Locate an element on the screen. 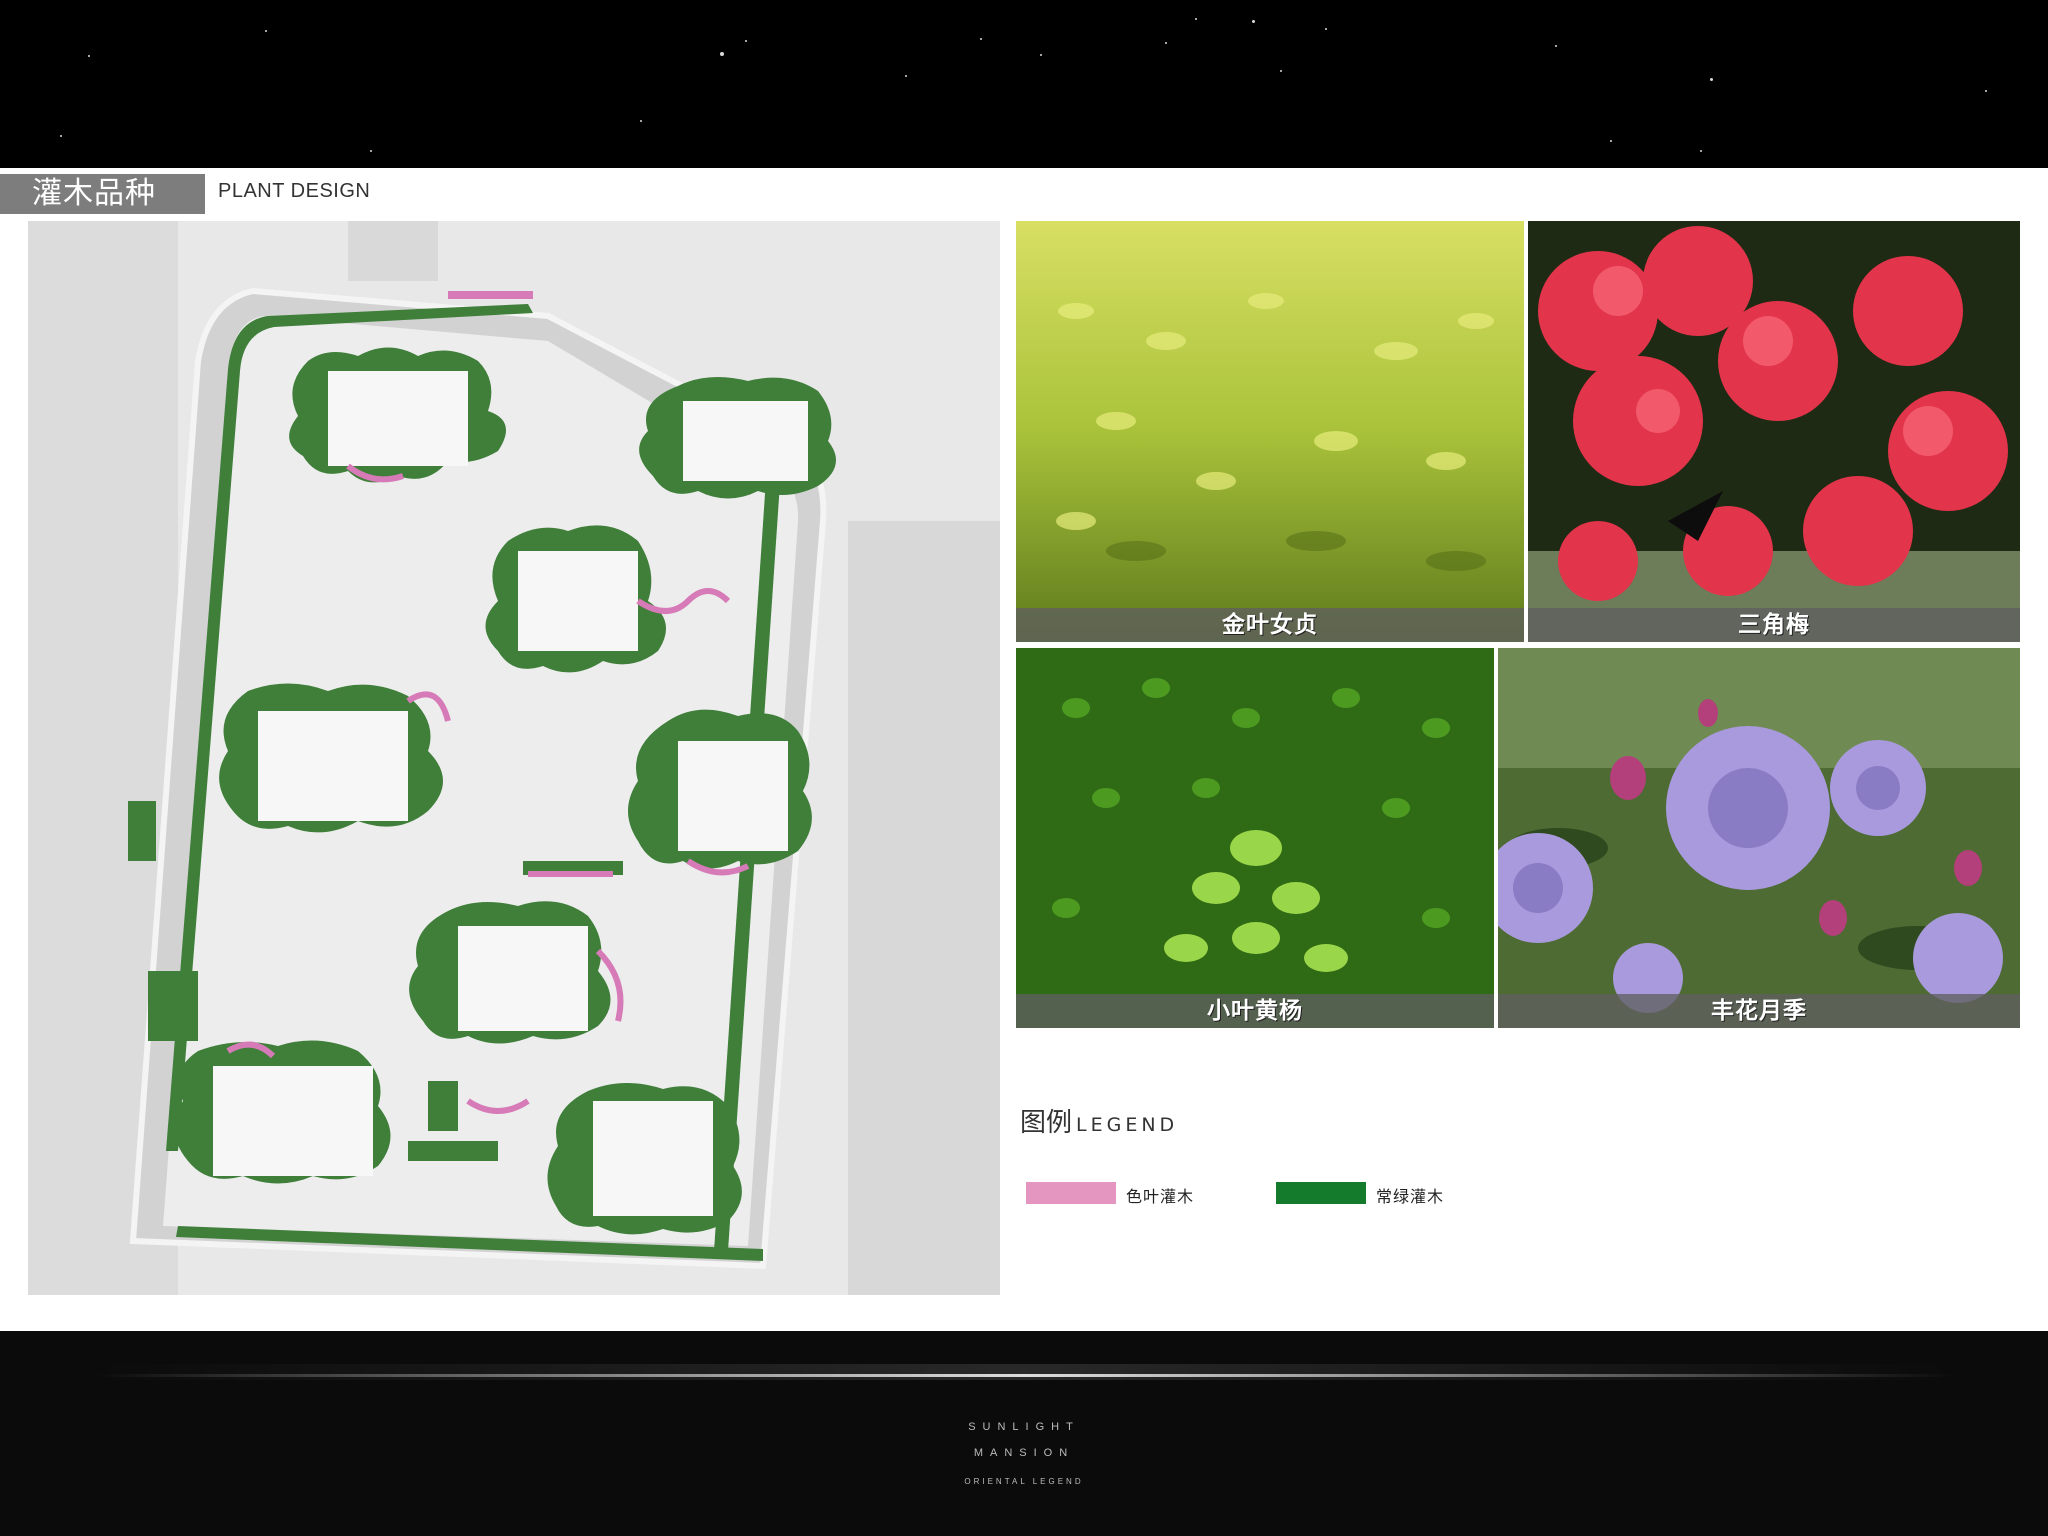 The height and width of the screenshot is (1536, 2048). photo-caption-bougainvillea: 三角梅 is located at coordinates (1774, 625).